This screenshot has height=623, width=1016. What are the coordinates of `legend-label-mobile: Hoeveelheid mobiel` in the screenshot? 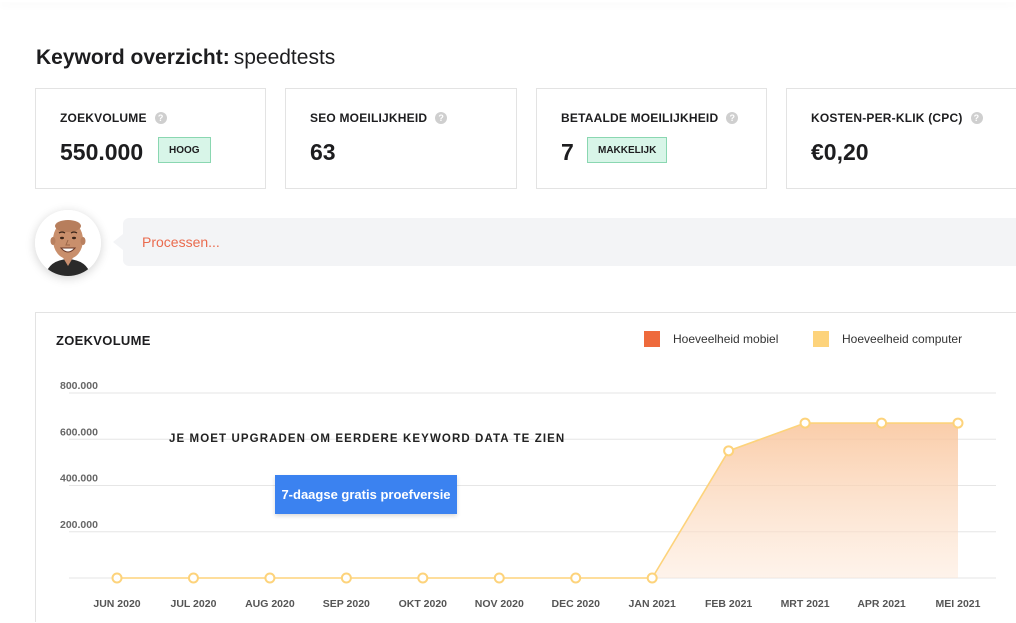 It's located at (726, 339).